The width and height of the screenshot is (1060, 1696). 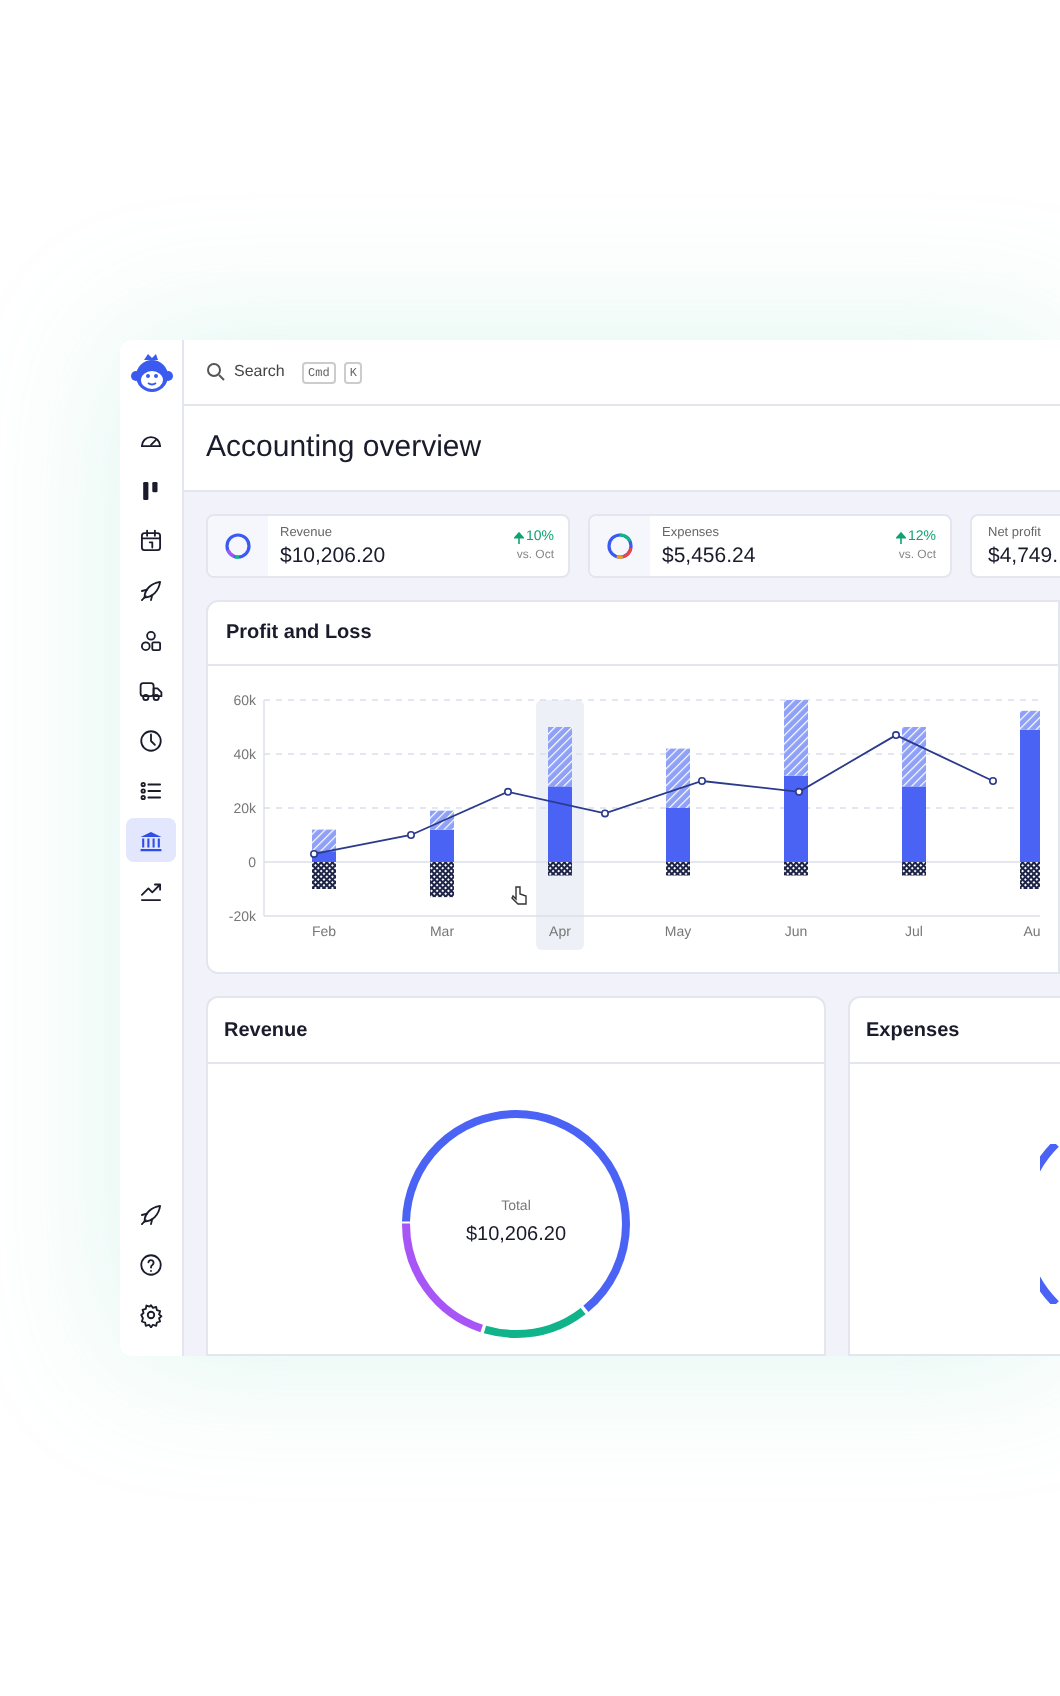 I want to click on total-value: $10,206.20, so click(x=516, y=1235).